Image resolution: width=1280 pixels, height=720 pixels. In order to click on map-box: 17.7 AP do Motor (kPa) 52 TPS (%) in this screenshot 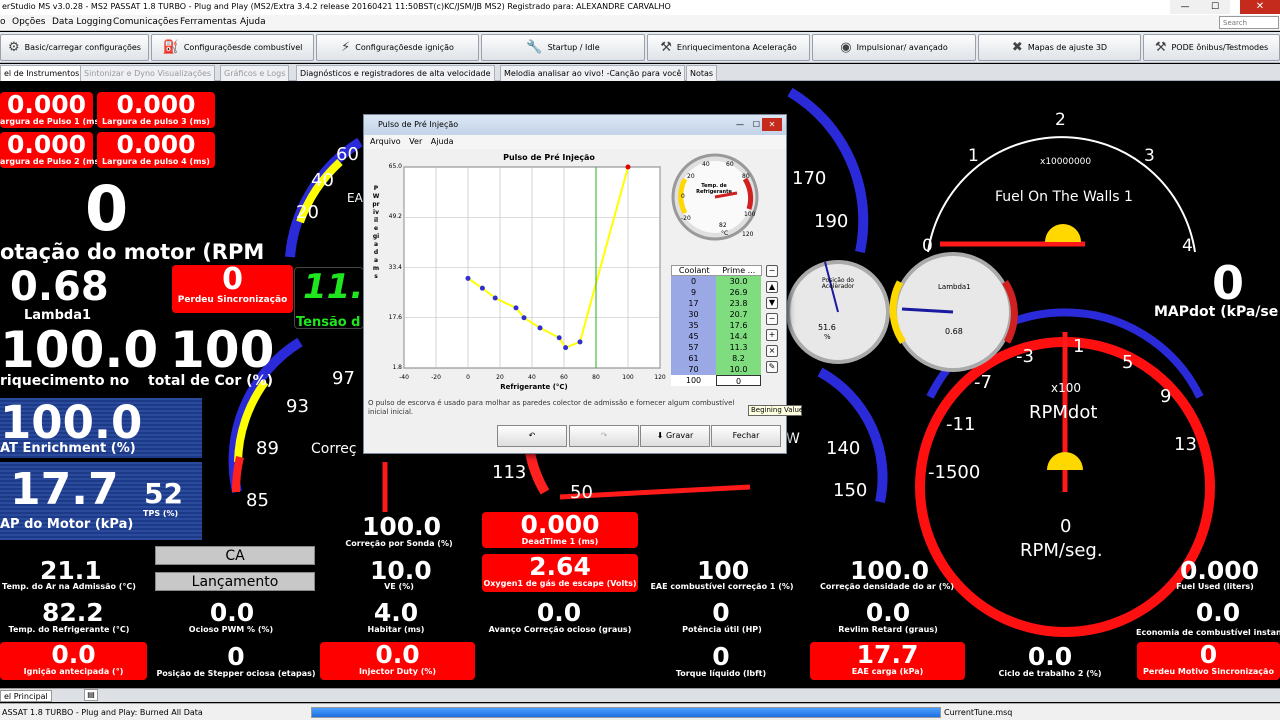, I will do `click(101, 501)`.